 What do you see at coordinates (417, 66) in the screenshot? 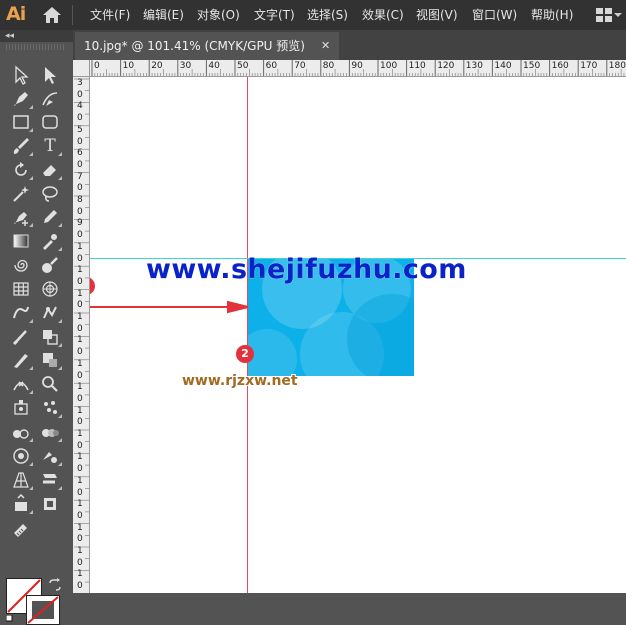
I see `ruler-label: 110` at bounding box center [417, 66].